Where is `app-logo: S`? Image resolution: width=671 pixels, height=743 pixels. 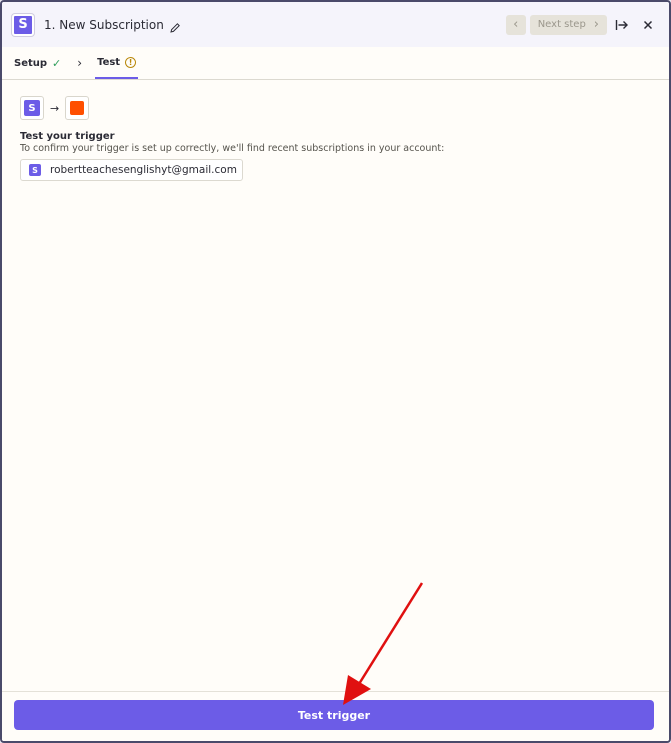 app-logo: S is located at coordinates (23, 24).